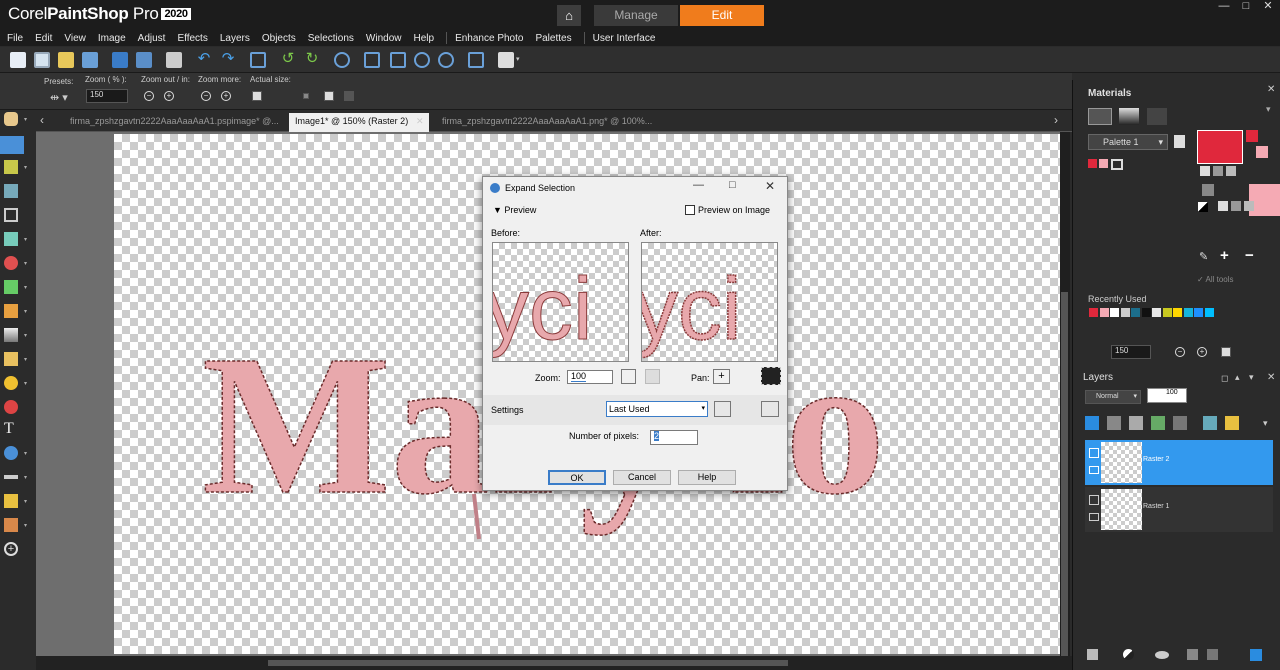  What do you see at coordinates (11, 215) in the screenshot?
I see `crop-tool-icon` at bounding box center [11, 215].